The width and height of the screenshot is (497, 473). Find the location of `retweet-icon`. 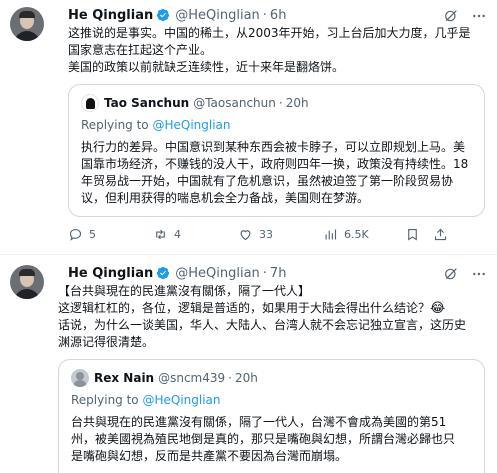

retweet-icon is located at coordinates (160, 234).